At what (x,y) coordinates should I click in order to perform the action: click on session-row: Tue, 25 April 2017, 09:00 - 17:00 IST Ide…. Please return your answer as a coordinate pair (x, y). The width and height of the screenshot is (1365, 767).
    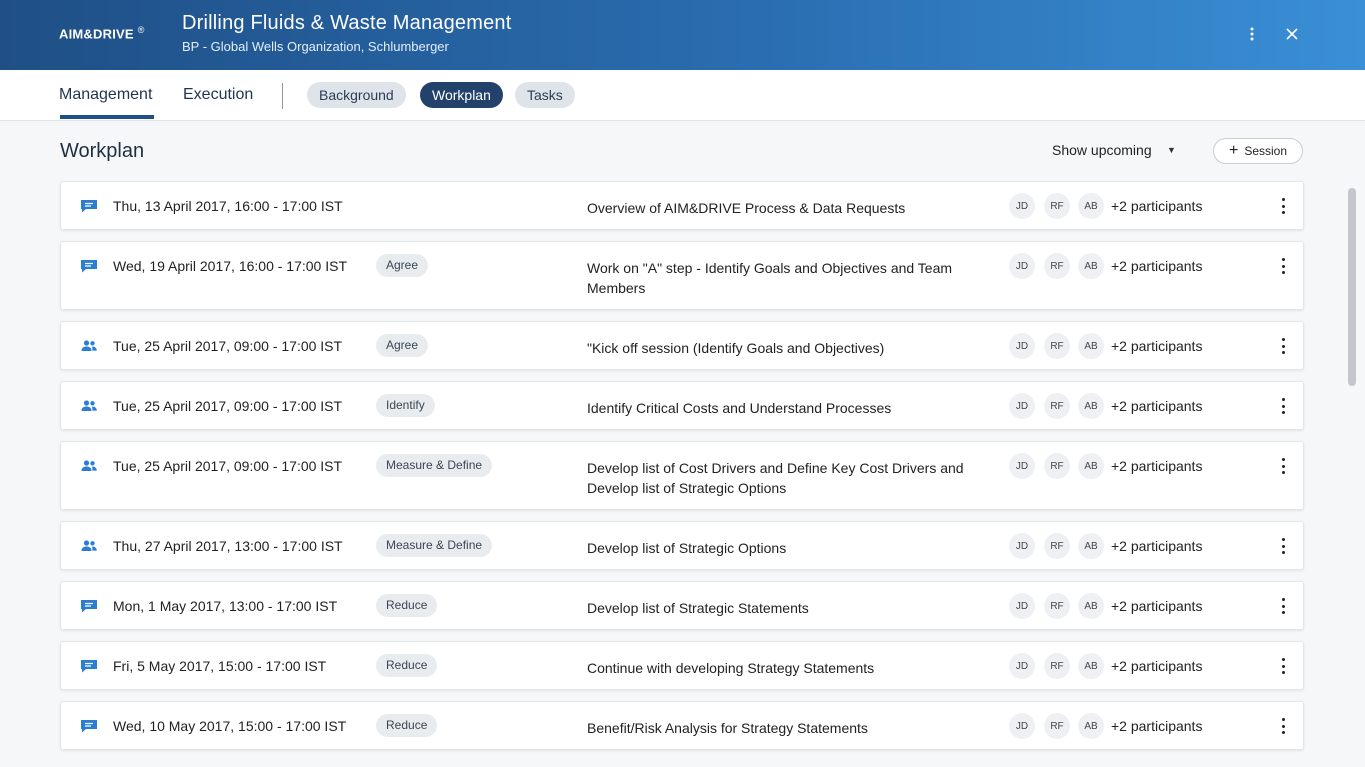
    Looking at the image, I should click on (682, 405).